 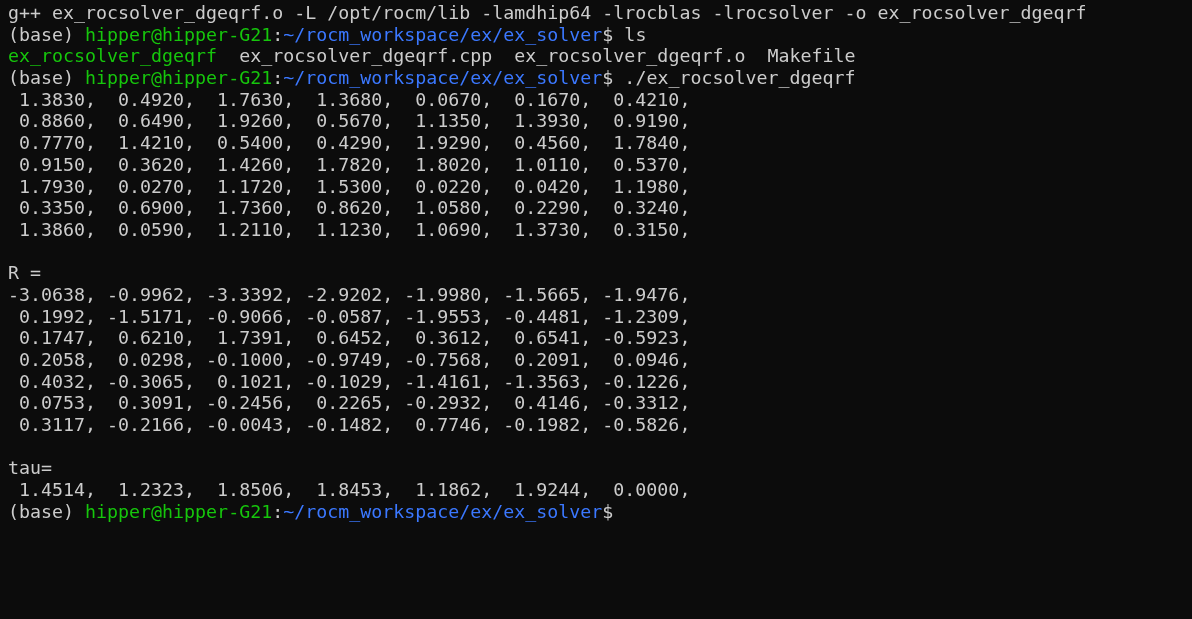 What do you see at coordinates (354, 403) in the screenshot?
I see `terminal-text: 0.0753, 0.3091, -0.2456, 0.2265, -0.2932, 0.4146, -0.3312,` at bounding box center [354, 403].